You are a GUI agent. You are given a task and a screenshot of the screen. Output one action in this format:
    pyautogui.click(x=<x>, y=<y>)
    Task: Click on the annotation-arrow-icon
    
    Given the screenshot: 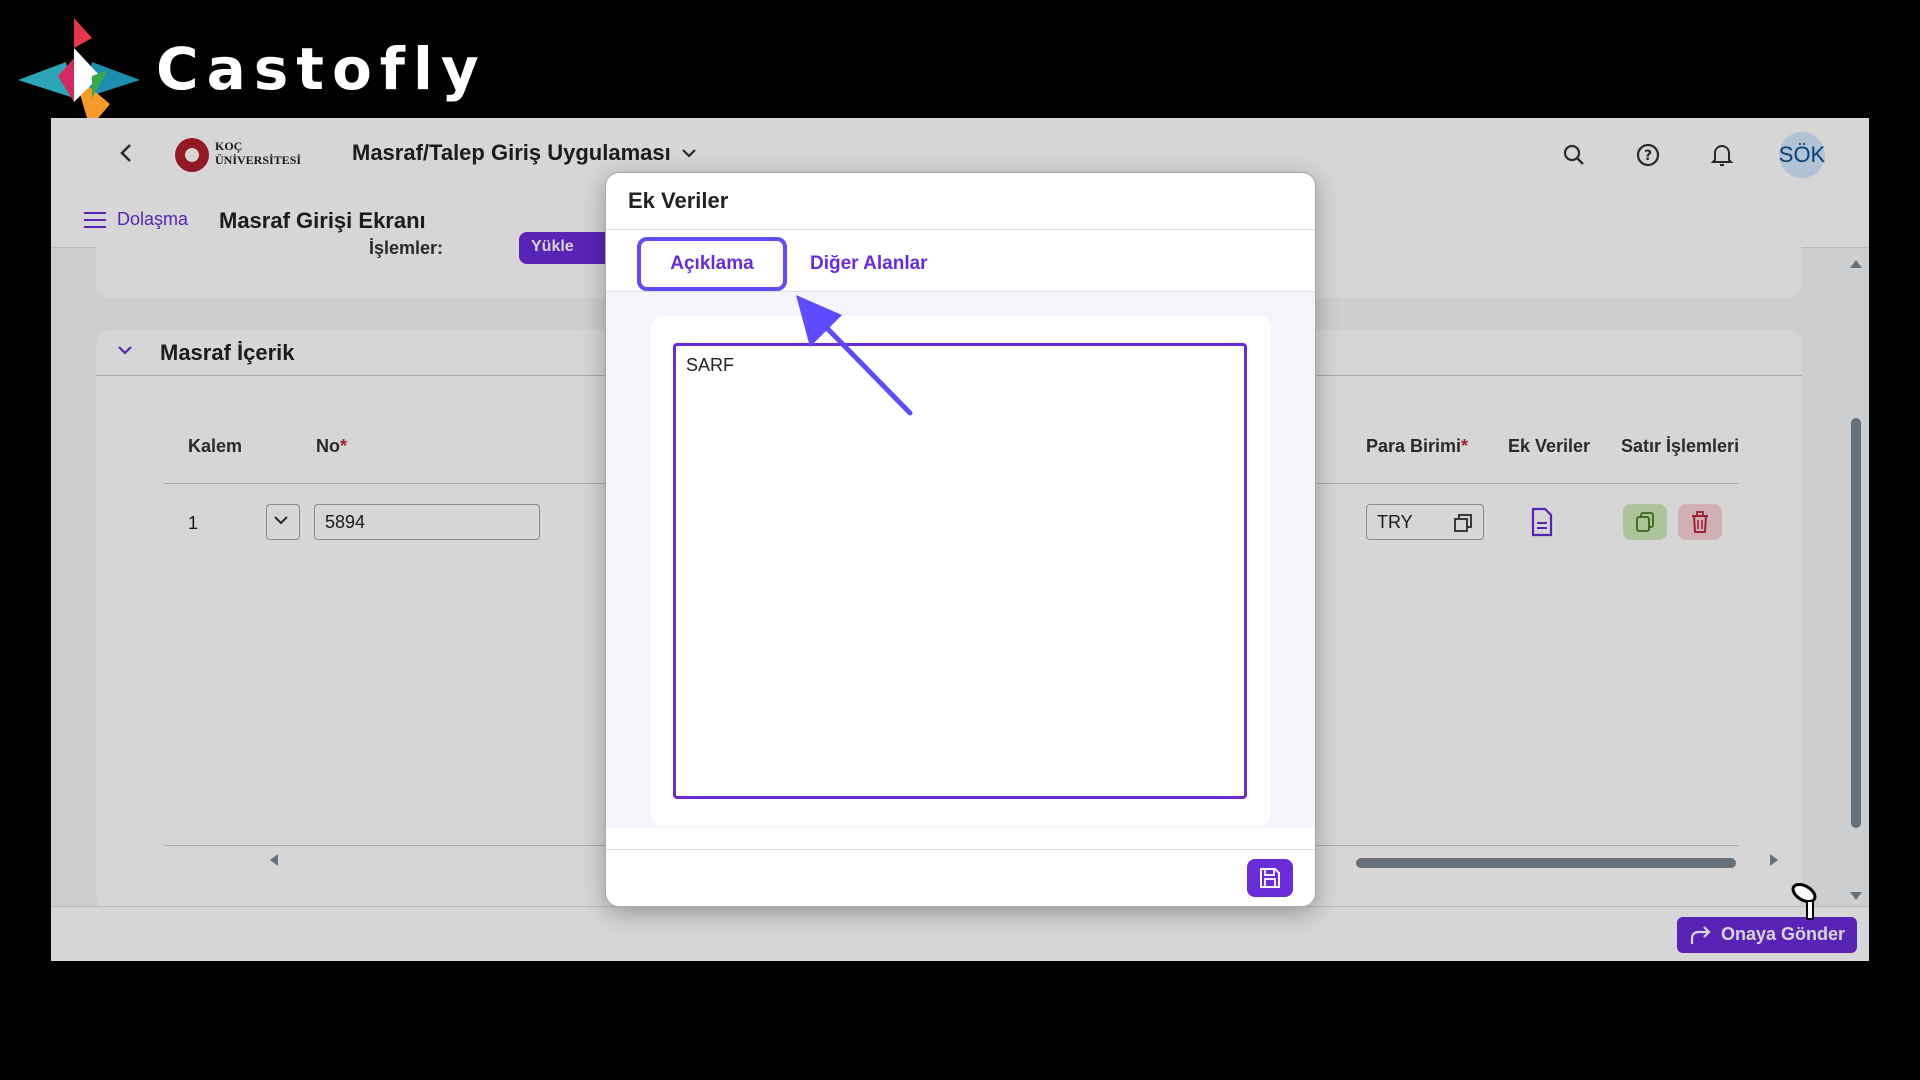 What is the action you would take?
    pyautogui.click(x=855, y=362)
    